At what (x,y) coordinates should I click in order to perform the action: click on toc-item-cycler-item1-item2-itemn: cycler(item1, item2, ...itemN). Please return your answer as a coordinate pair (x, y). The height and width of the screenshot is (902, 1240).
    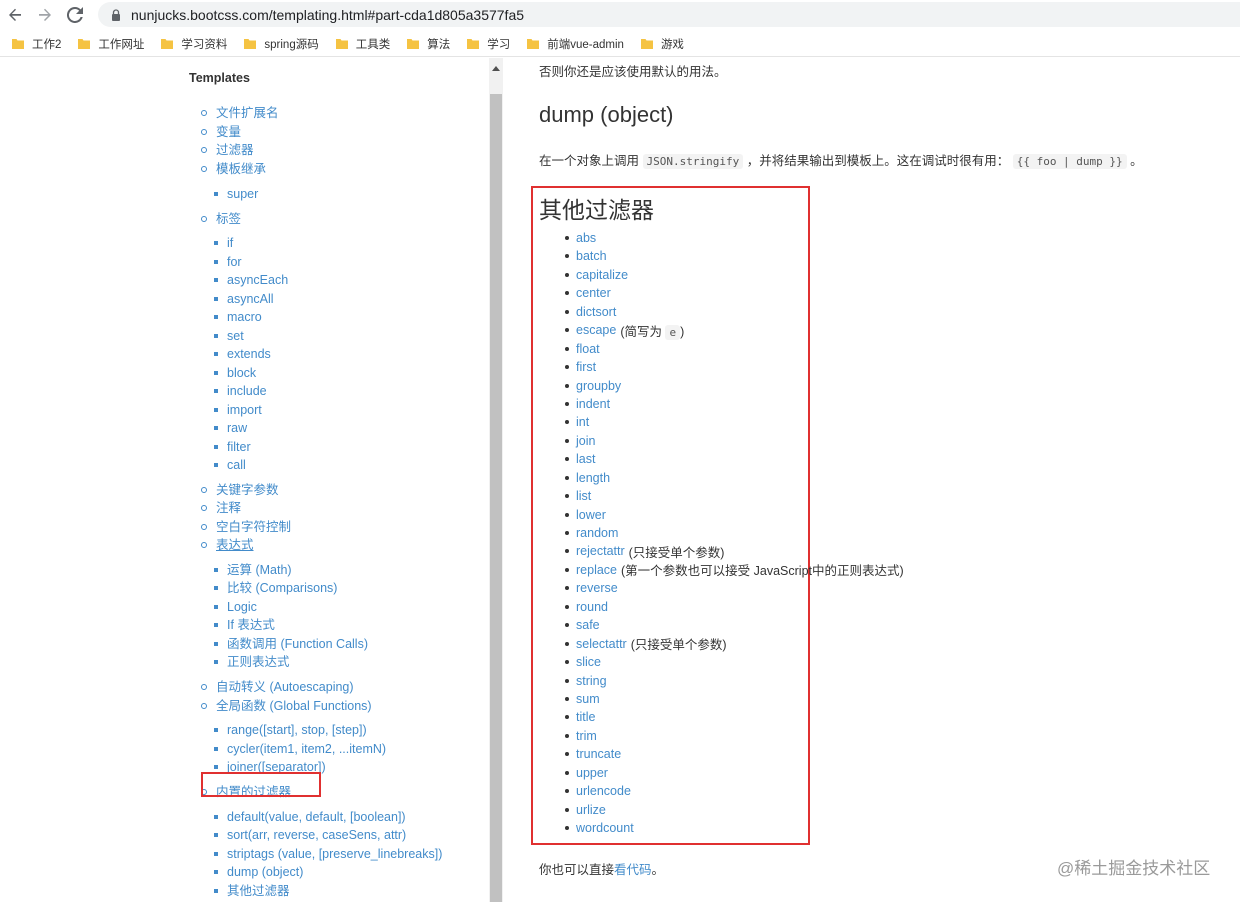
    Looking at the image, I should click on (300, 749).